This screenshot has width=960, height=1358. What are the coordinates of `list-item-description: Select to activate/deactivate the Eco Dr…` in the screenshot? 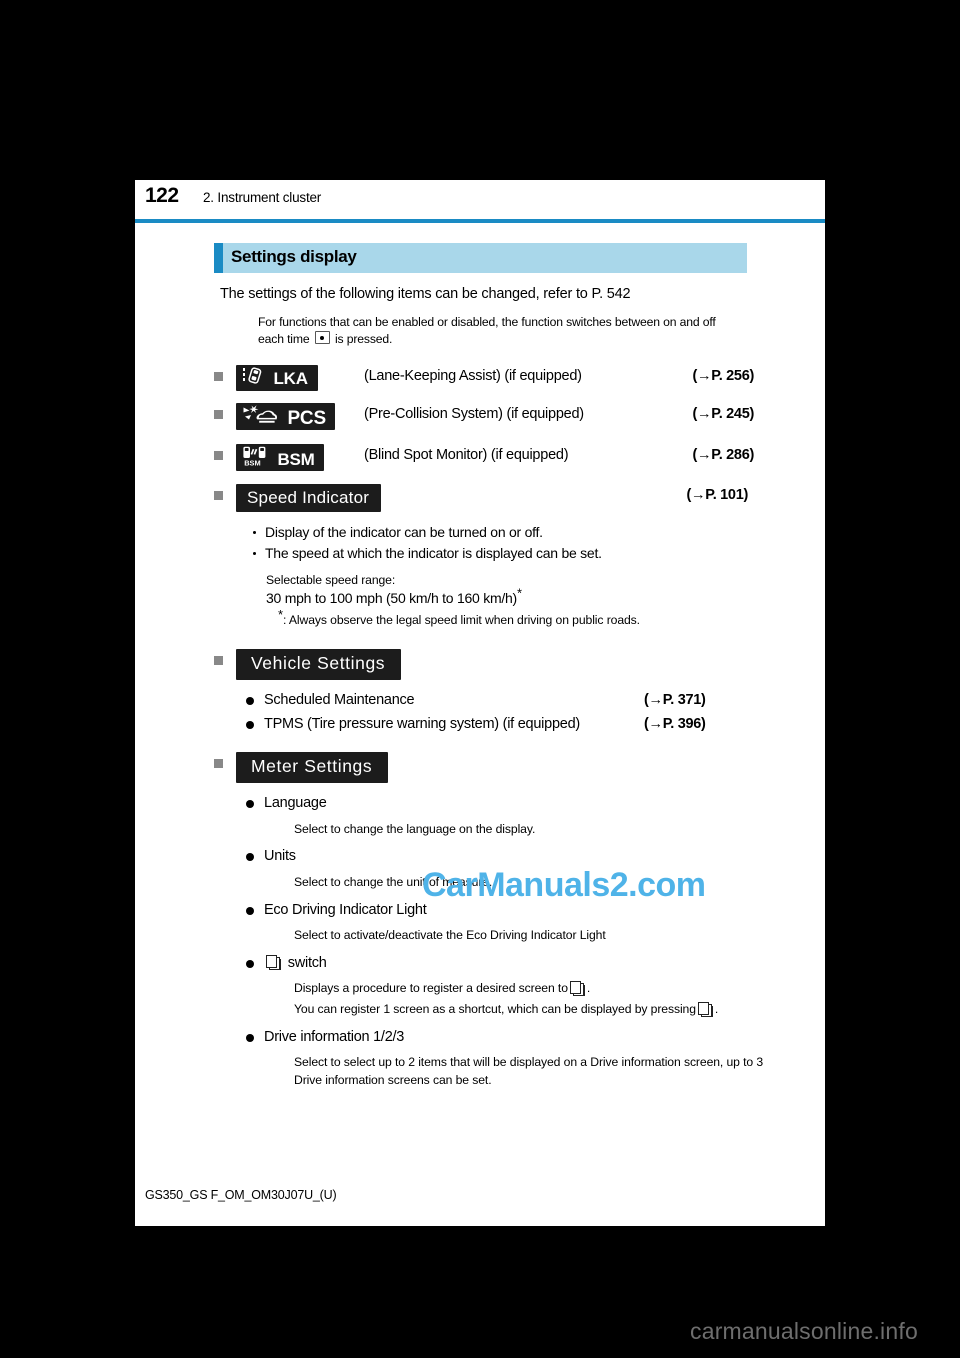 It's located at (450, 935).